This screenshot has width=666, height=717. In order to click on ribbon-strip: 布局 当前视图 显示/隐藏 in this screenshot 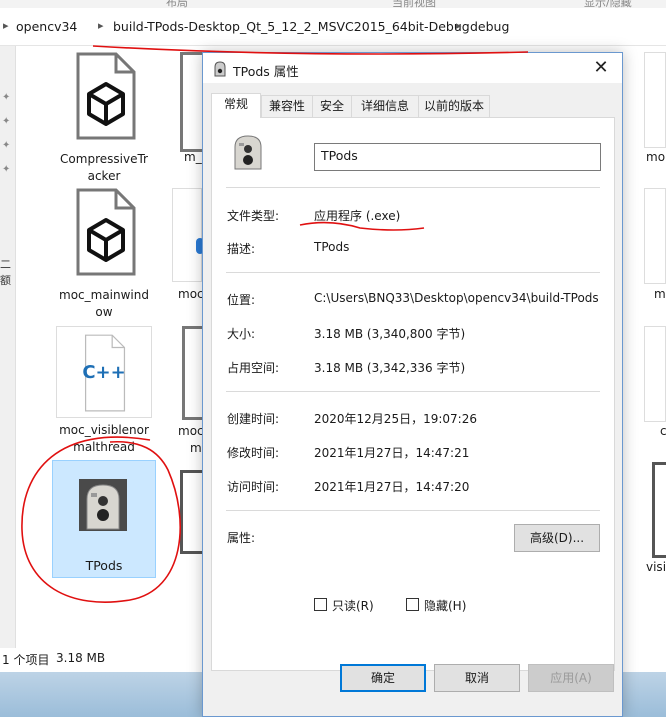, I will do `click(333, 4)`.